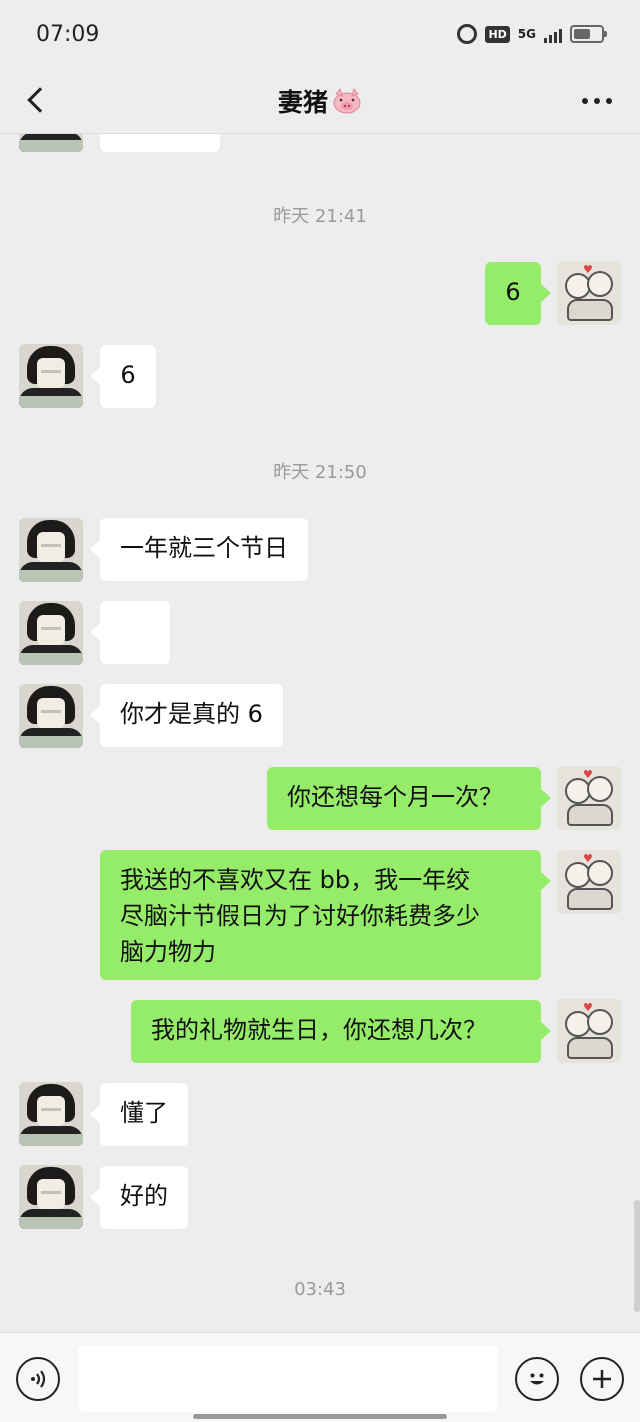 The height and width of the screenshot is (1422, 640). Describe the element at coordinates (518, 293) in the screenshot. I see `sent-message-bubble: 6` at that location.